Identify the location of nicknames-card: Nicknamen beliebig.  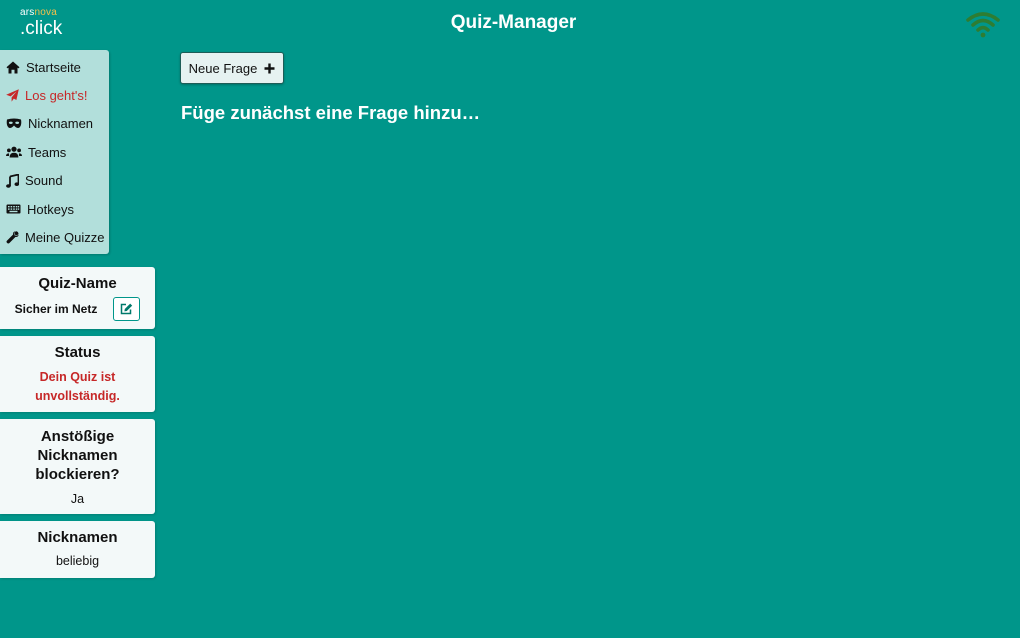
(77, 549).